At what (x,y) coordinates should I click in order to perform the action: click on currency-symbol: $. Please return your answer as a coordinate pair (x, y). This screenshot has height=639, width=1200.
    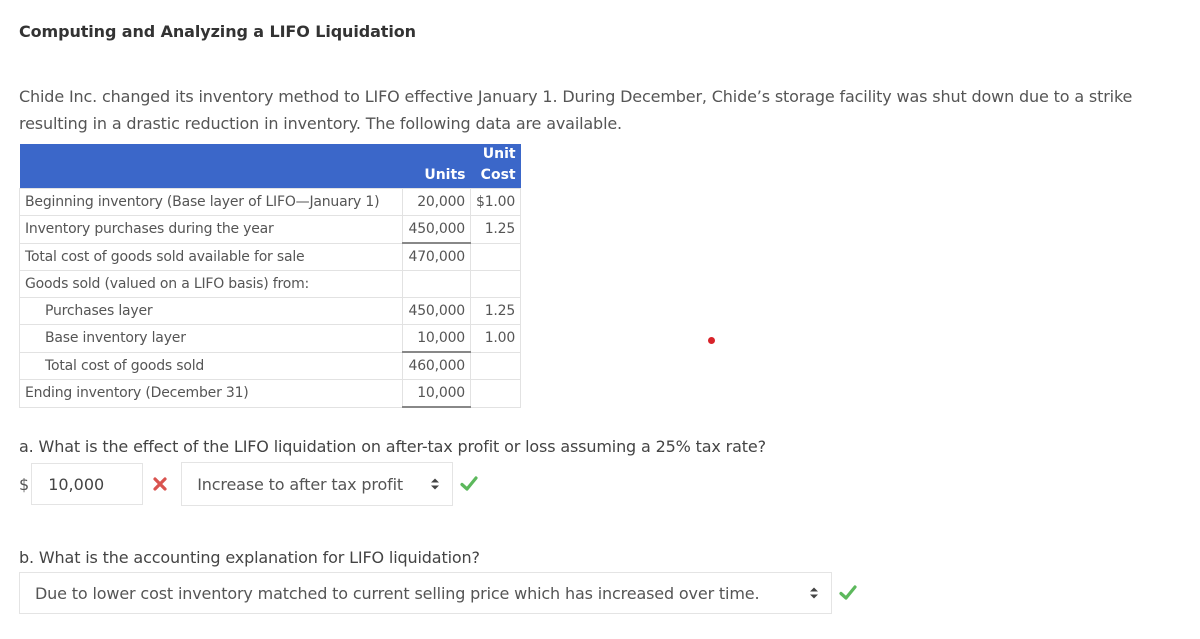
    Looking at the image, I should click on (24, 484).